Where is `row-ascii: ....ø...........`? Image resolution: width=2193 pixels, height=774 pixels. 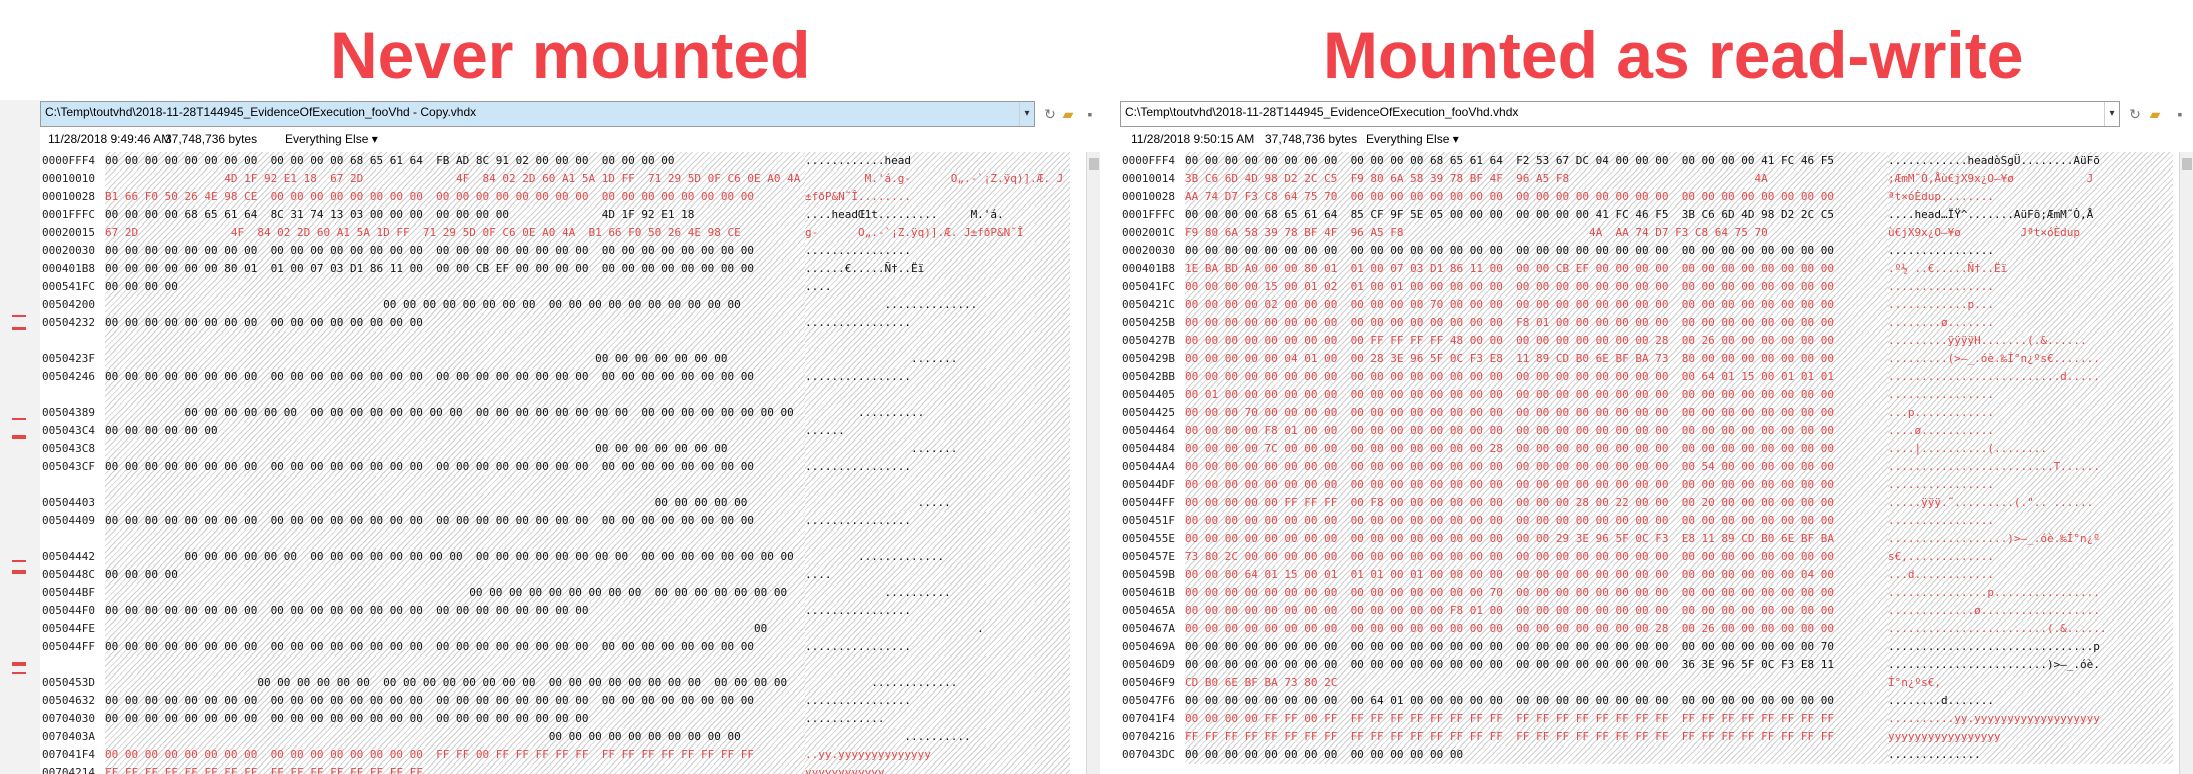
row-ascii: ....ø........... is located at coordinates (2030, 431).